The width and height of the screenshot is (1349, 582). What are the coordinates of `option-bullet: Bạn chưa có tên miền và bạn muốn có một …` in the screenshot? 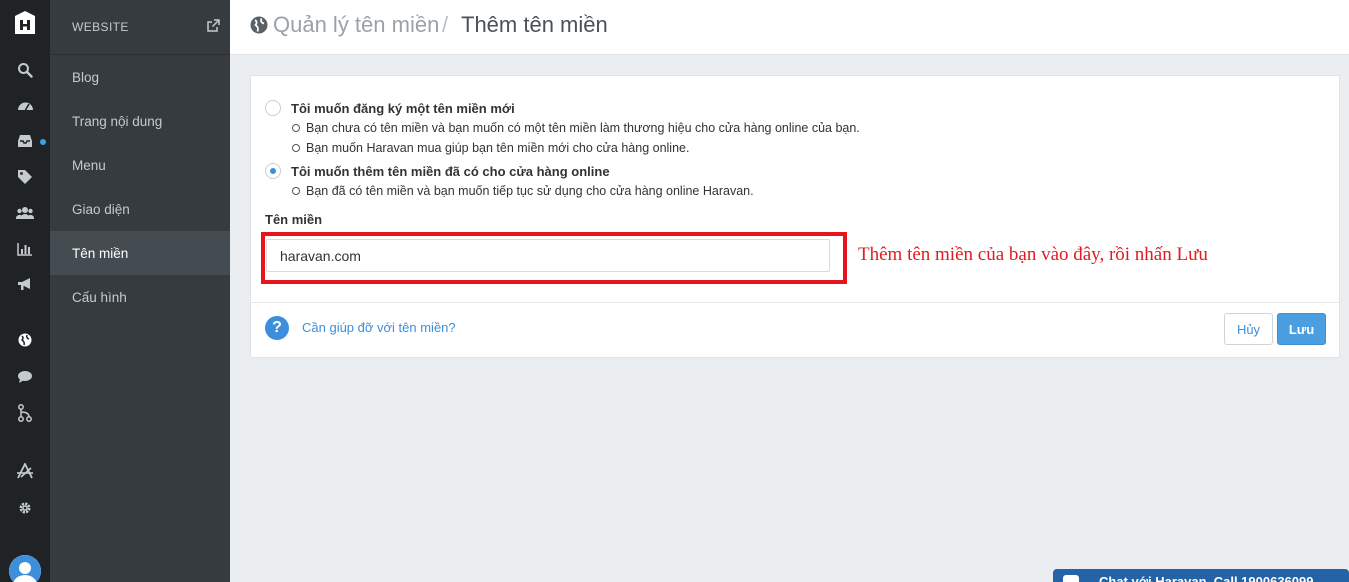 It's located at (576, 128).